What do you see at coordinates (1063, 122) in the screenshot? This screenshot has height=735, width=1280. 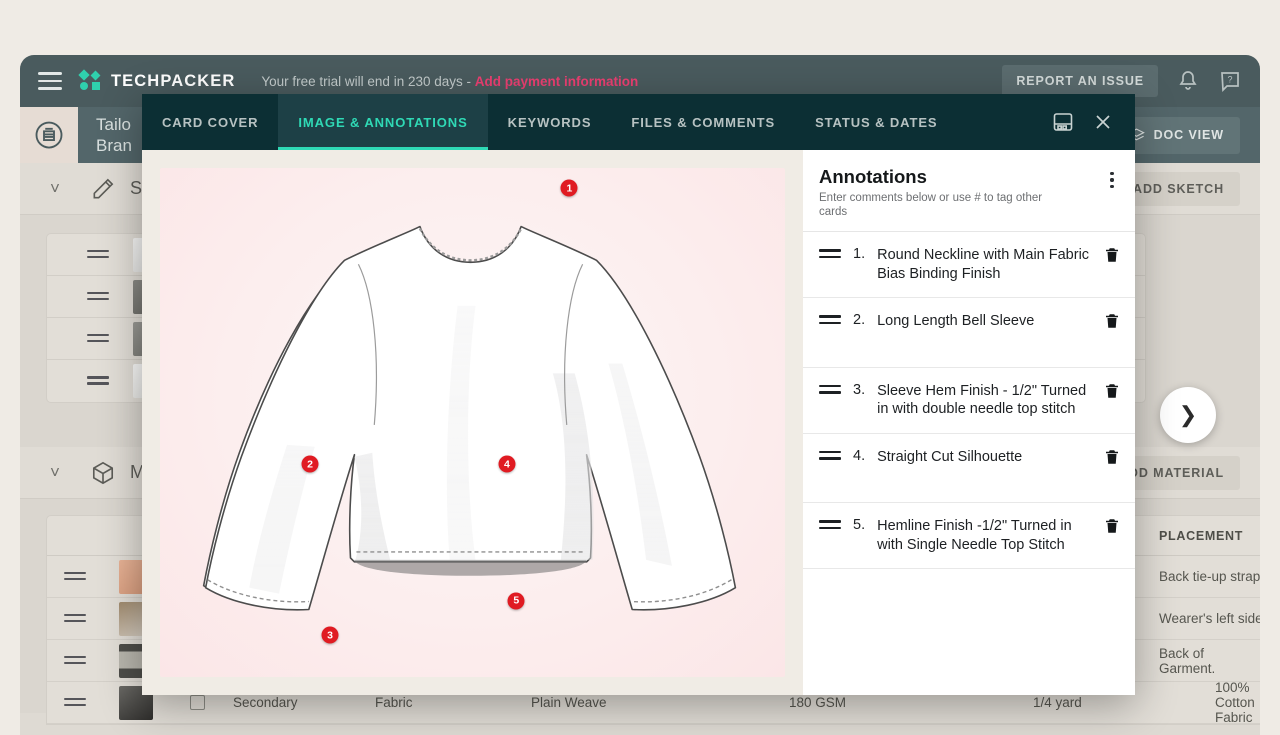 I see `save-icon` at bounding box center [1063, 122].